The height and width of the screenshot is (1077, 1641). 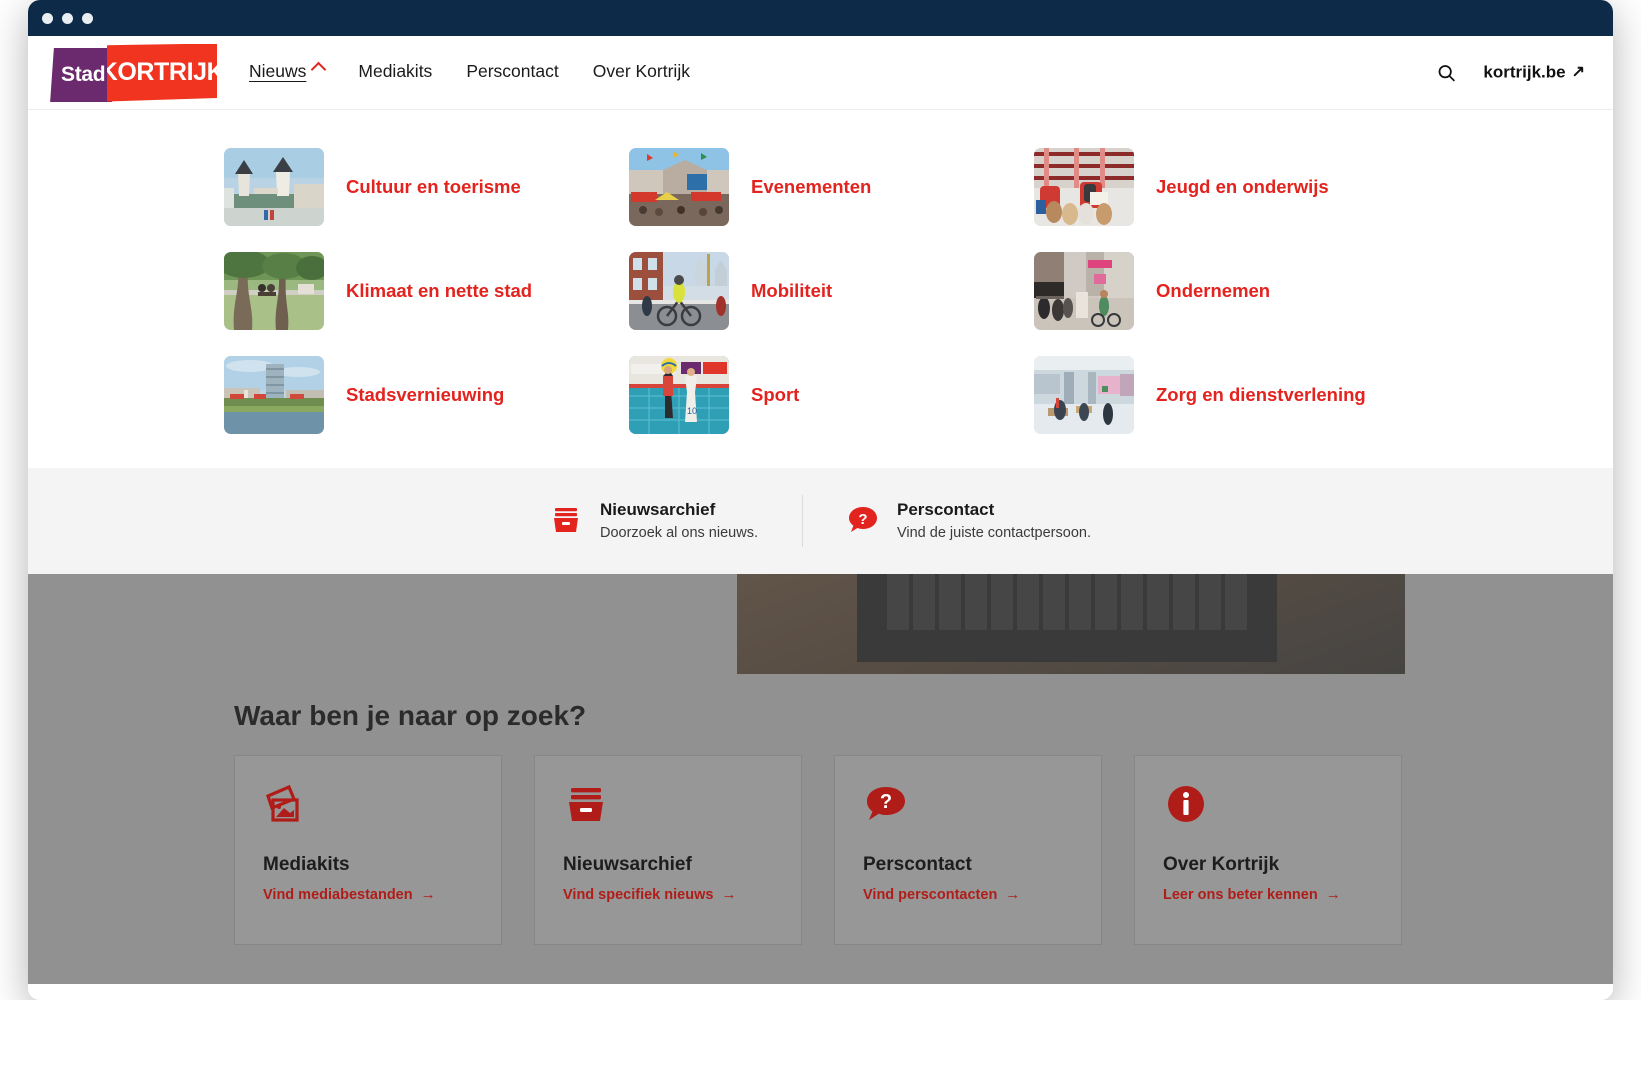 What do you see at coordinates (820, 18) in the screenshot?
I see `browser-titlebar` at bounding box center [820, 18].